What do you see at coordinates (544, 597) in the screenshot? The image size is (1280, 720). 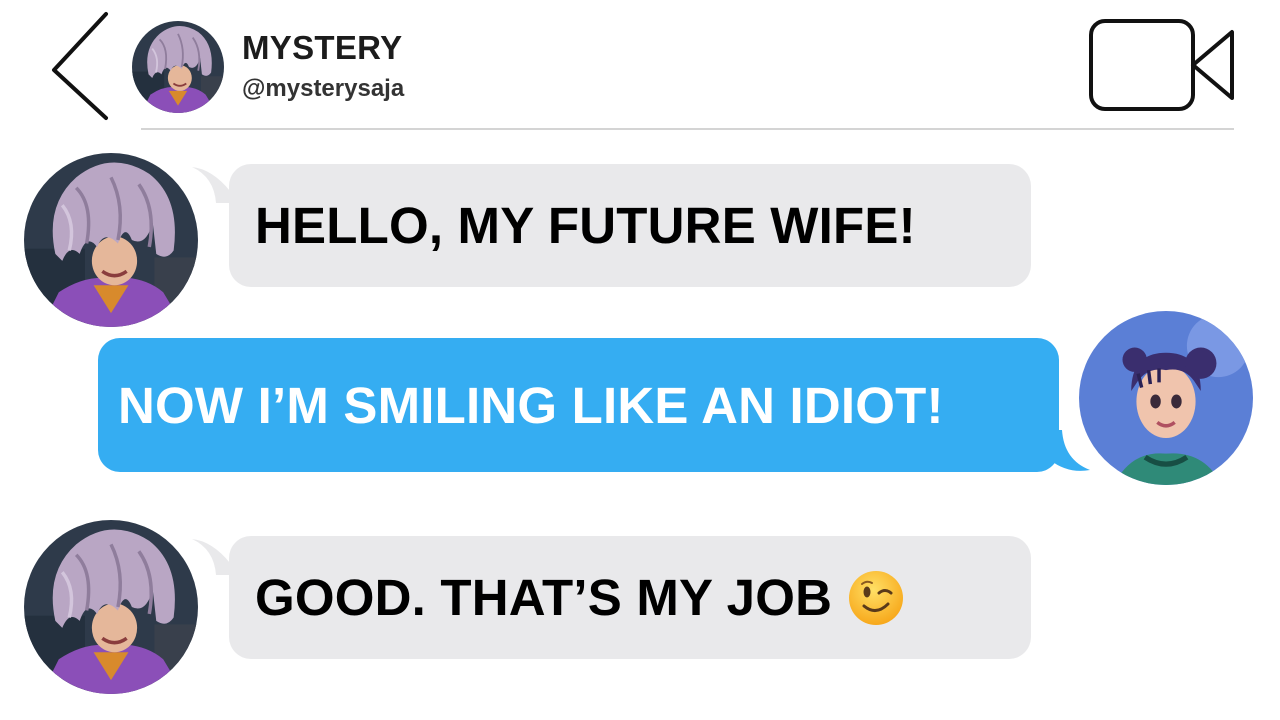 I see `message-text: GOOD. THAT’S MY JOB` at bounding box center [544, 597].